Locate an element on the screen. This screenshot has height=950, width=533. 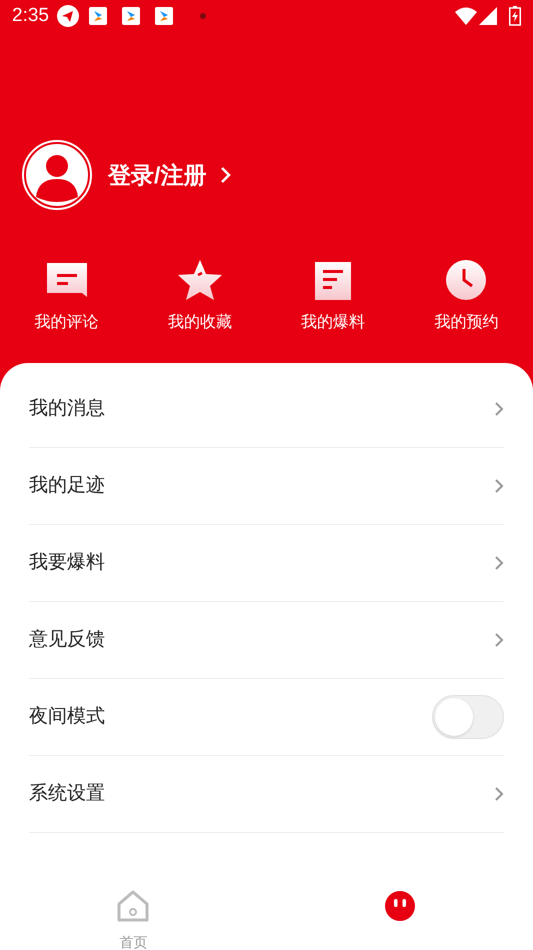
home-icon is located at coordinates (133, 906).